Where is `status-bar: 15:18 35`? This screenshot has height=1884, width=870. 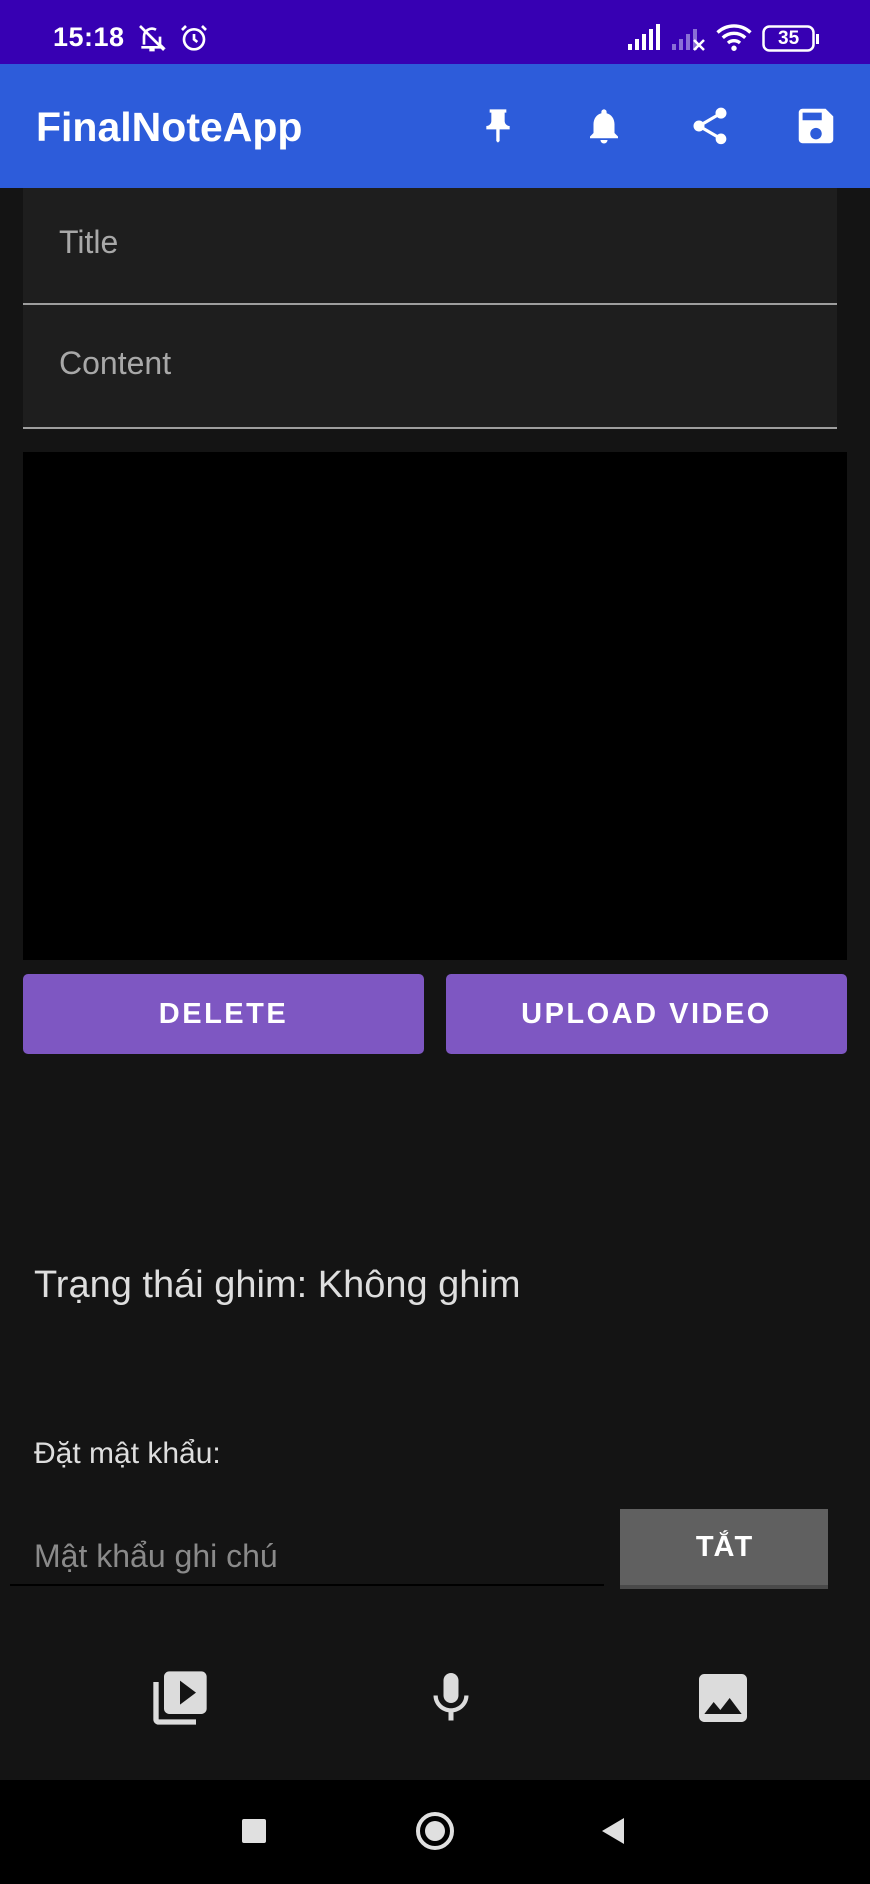 status-bar: 15:18 35 is located at coordinates (435, 32).